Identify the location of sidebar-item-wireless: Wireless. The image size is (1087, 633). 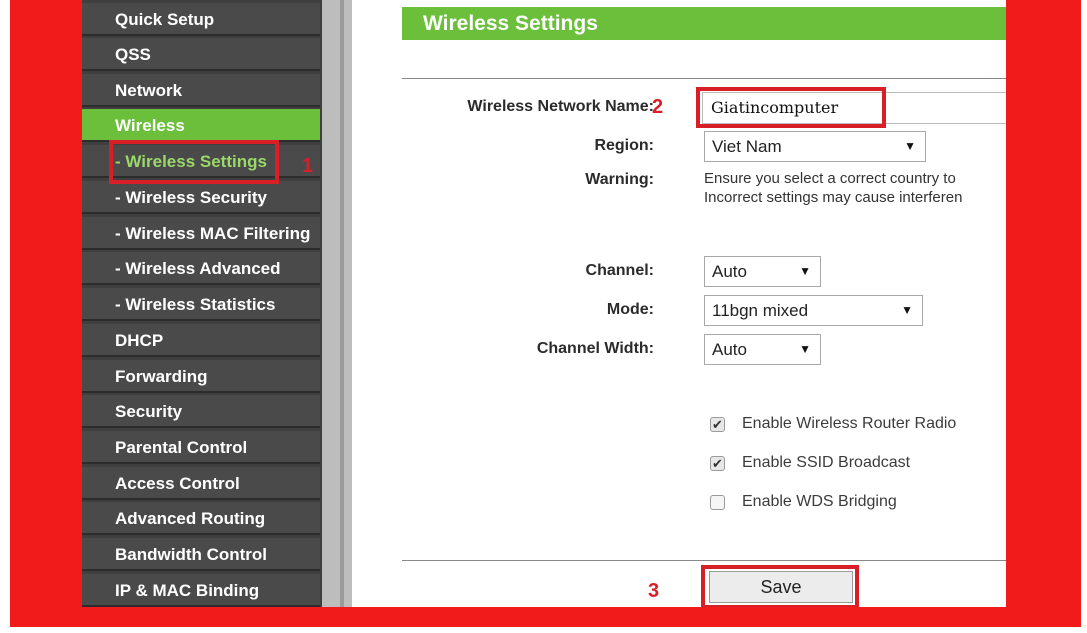
(201, 125).